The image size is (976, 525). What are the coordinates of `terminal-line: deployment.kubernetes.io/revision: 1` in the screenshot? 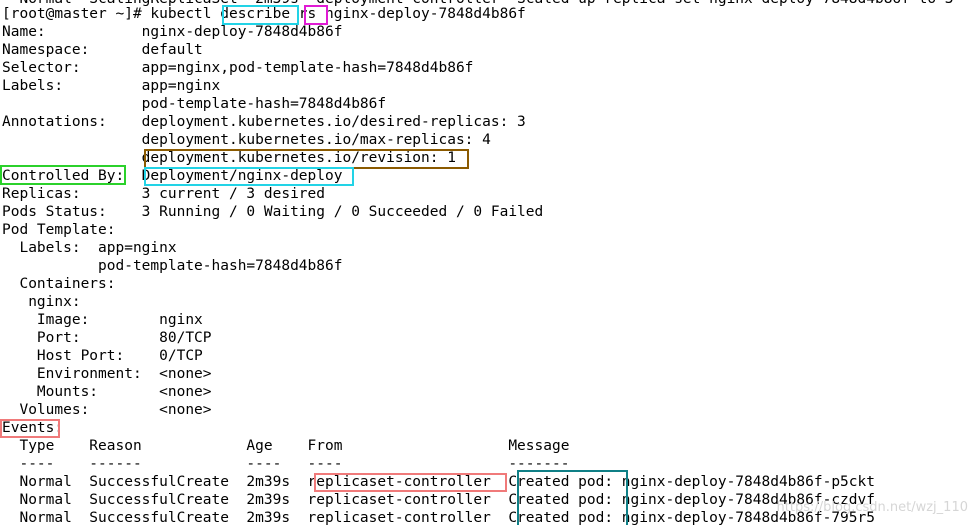 It's located at (229, 158).